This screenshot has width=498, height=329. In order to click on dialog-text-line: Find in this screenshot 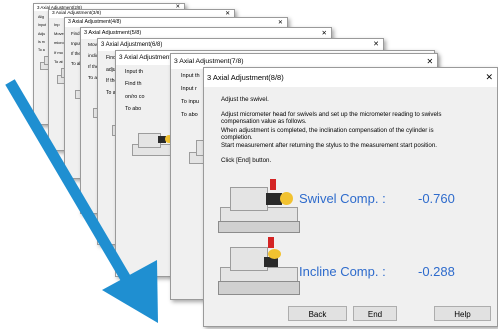, I will do `click(75, 33)`.